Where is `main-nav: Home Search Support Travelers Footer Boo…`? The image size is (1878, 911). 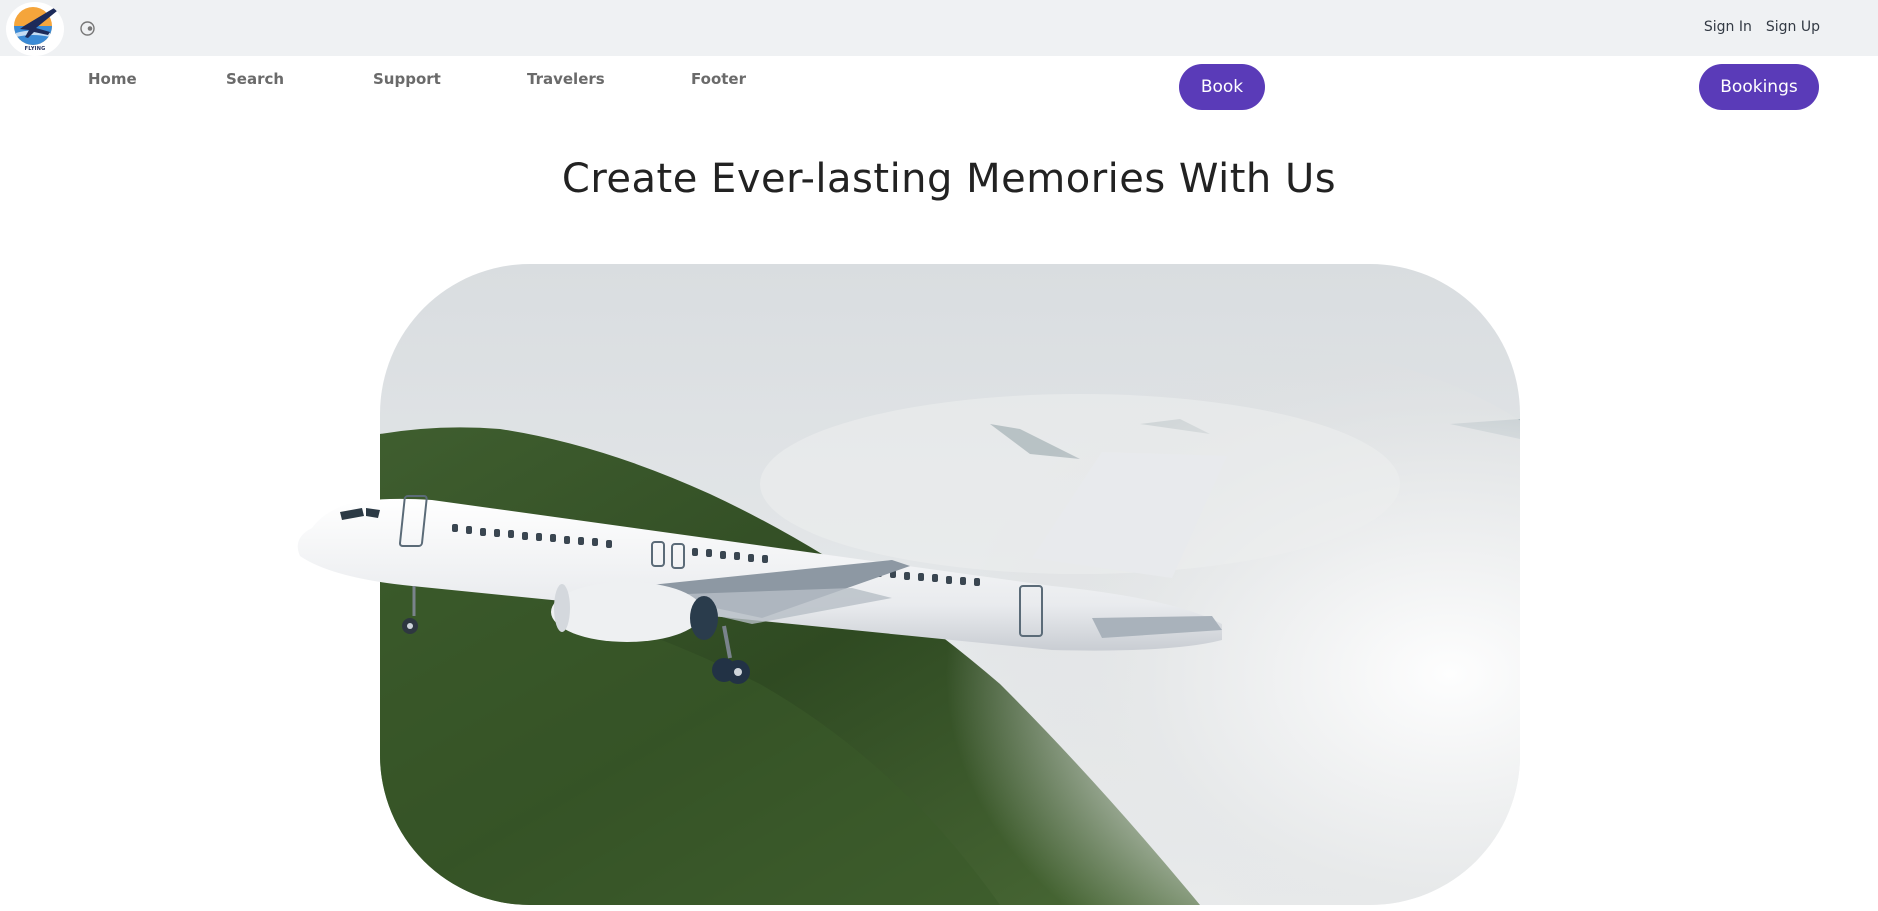
main-nav: Home Search Support Travelers Footer Boo… is located at coordinates (939, 86).